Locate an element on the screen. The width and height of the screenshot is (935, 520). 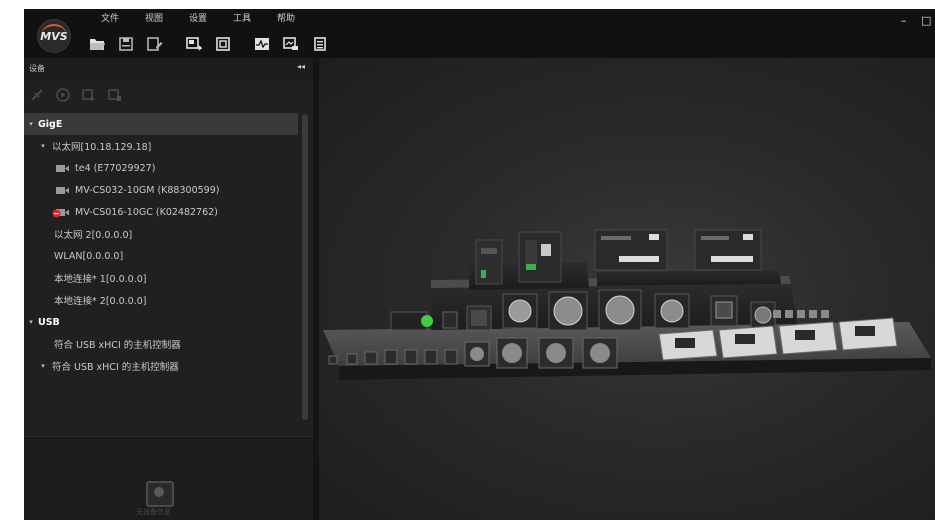
image-monitor-icon is located at coordinates (291, 44).